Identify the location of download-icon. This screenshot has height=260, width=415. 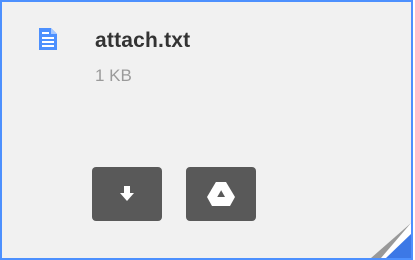
(127, 194).